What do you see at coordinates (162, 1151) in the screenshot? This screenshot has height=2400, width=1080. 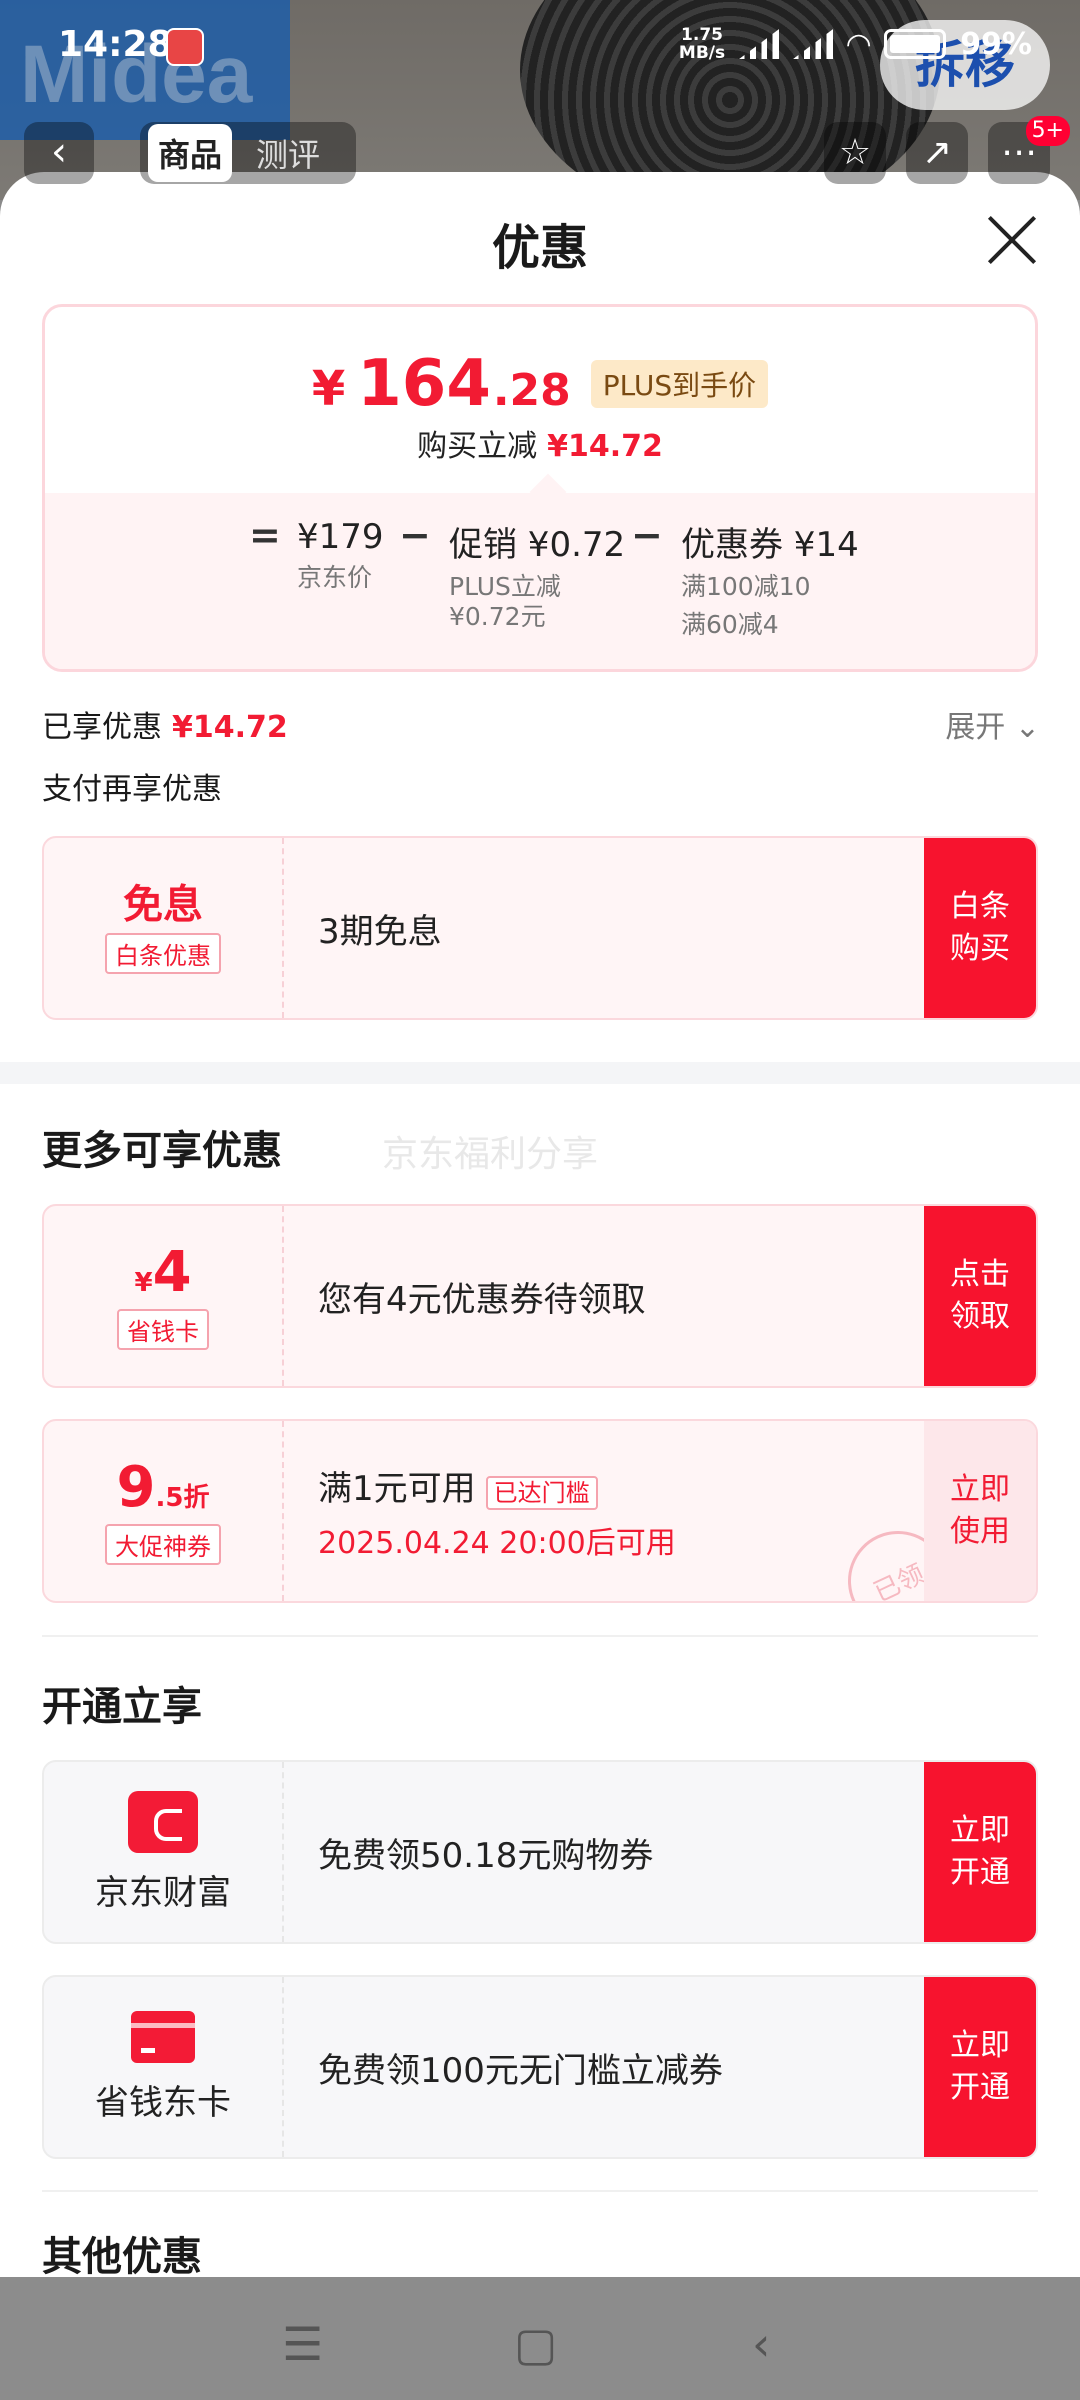 I see `more-discounts-title: 更多可享优惠` at bounding box center [162, 1151].